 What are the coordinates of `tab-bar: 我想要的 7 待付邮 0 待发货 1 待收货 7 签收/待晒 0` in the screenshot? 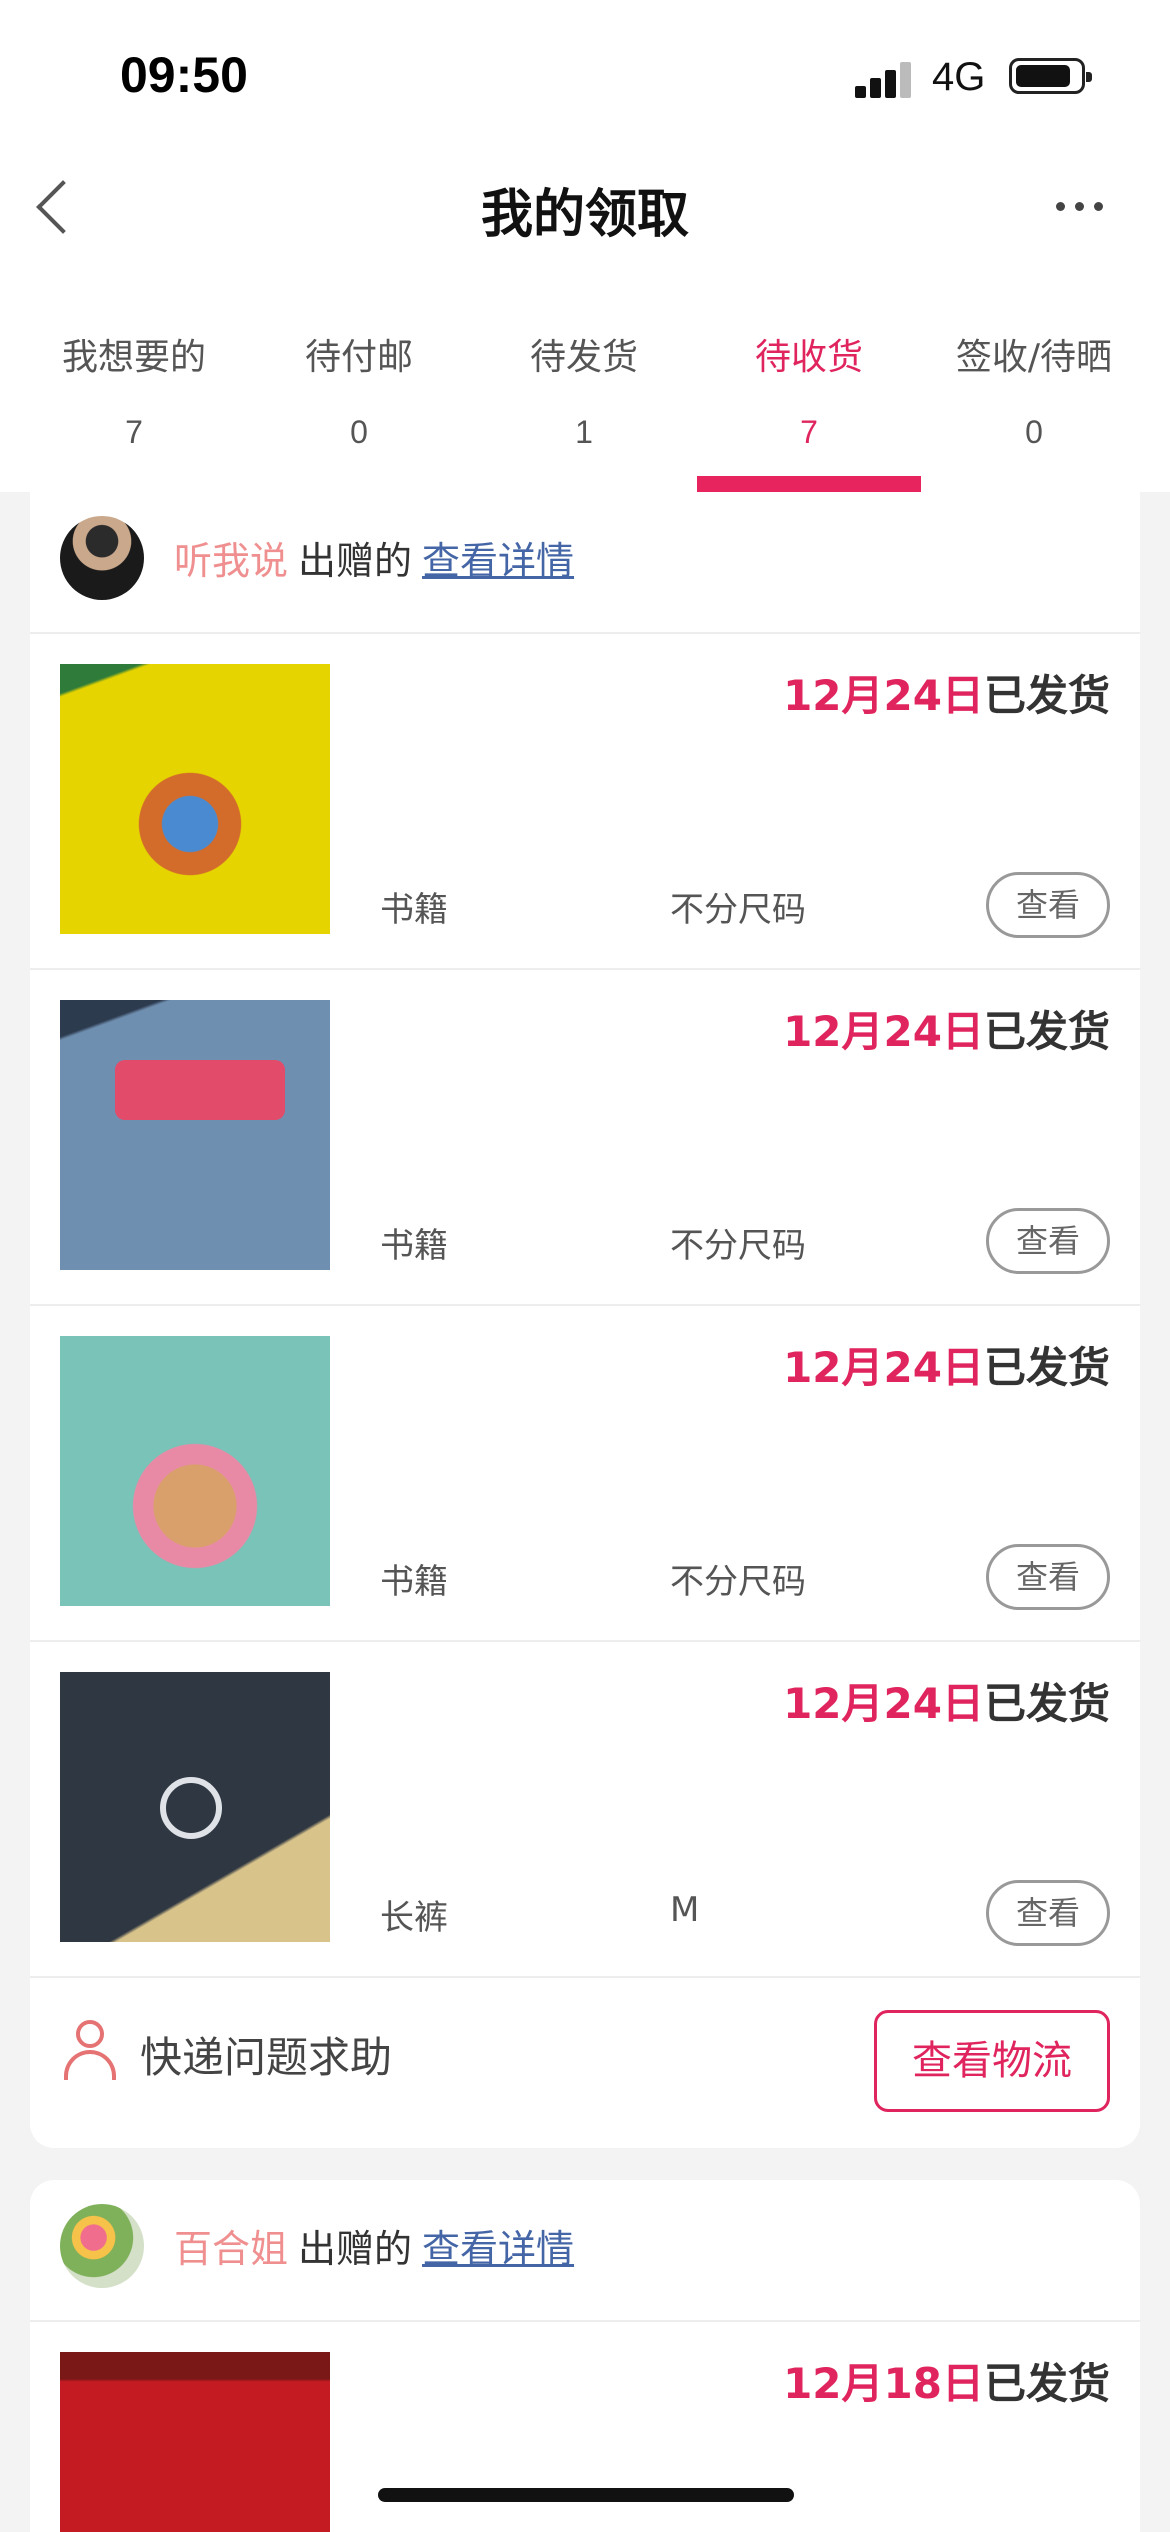 It's located at (585, 401).